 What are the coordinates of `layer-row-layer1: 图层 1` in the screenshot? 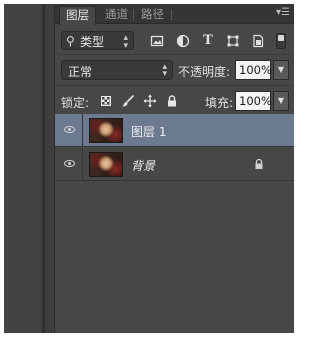 It's located at (174, 130).